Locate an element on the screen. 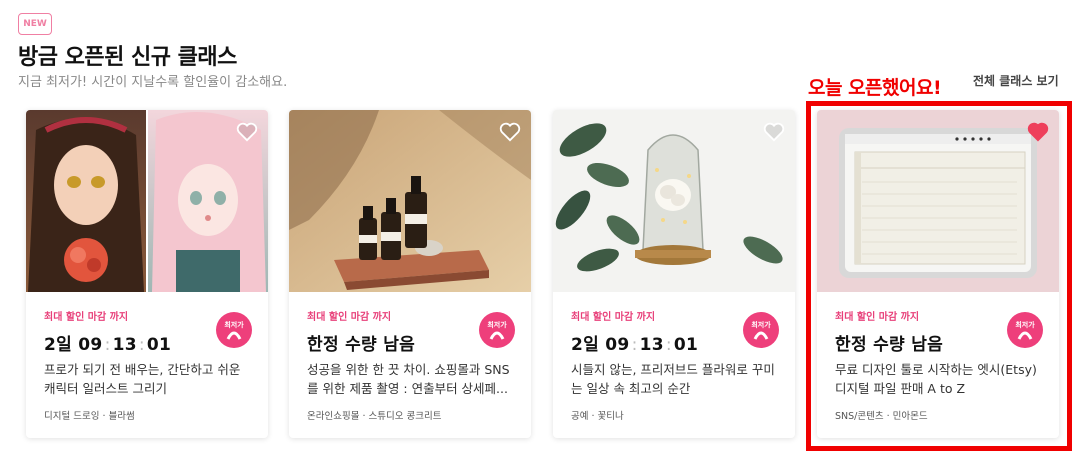 Image resolution: width=1082 pixels, height=457 pixels. annotation-label: 오늘 오픈했어요! is located at coordinates (875, 88).